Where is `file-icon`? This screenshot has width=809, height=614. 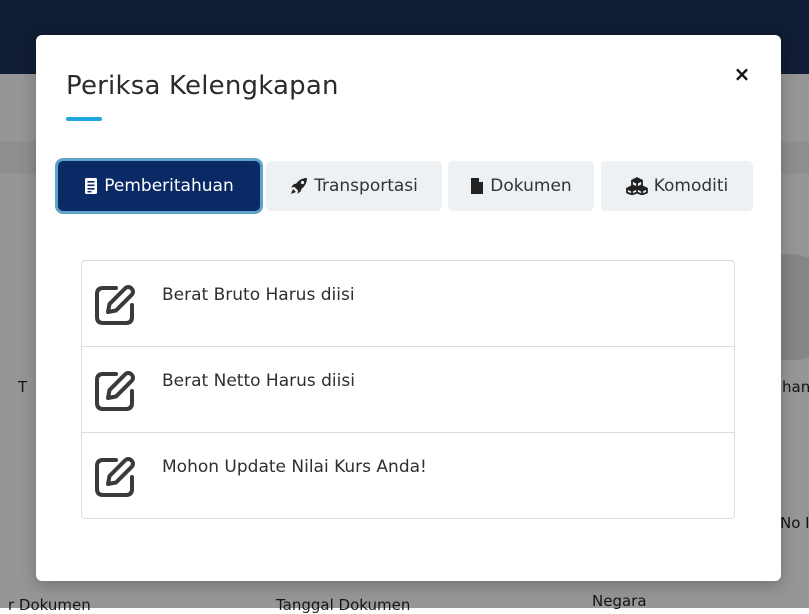
file-icon is located at coordinates (477, 186).